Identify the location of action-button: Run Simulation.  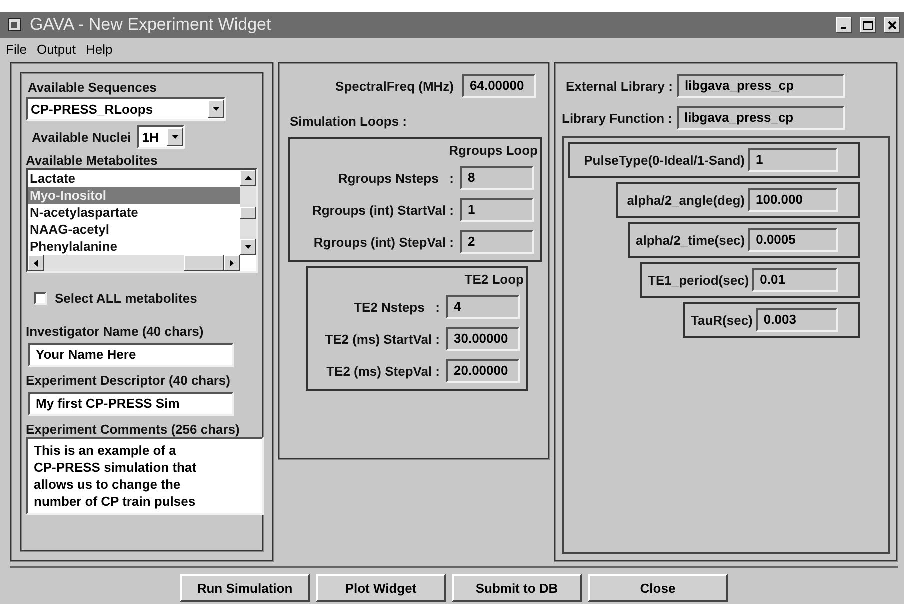
(245, 588).